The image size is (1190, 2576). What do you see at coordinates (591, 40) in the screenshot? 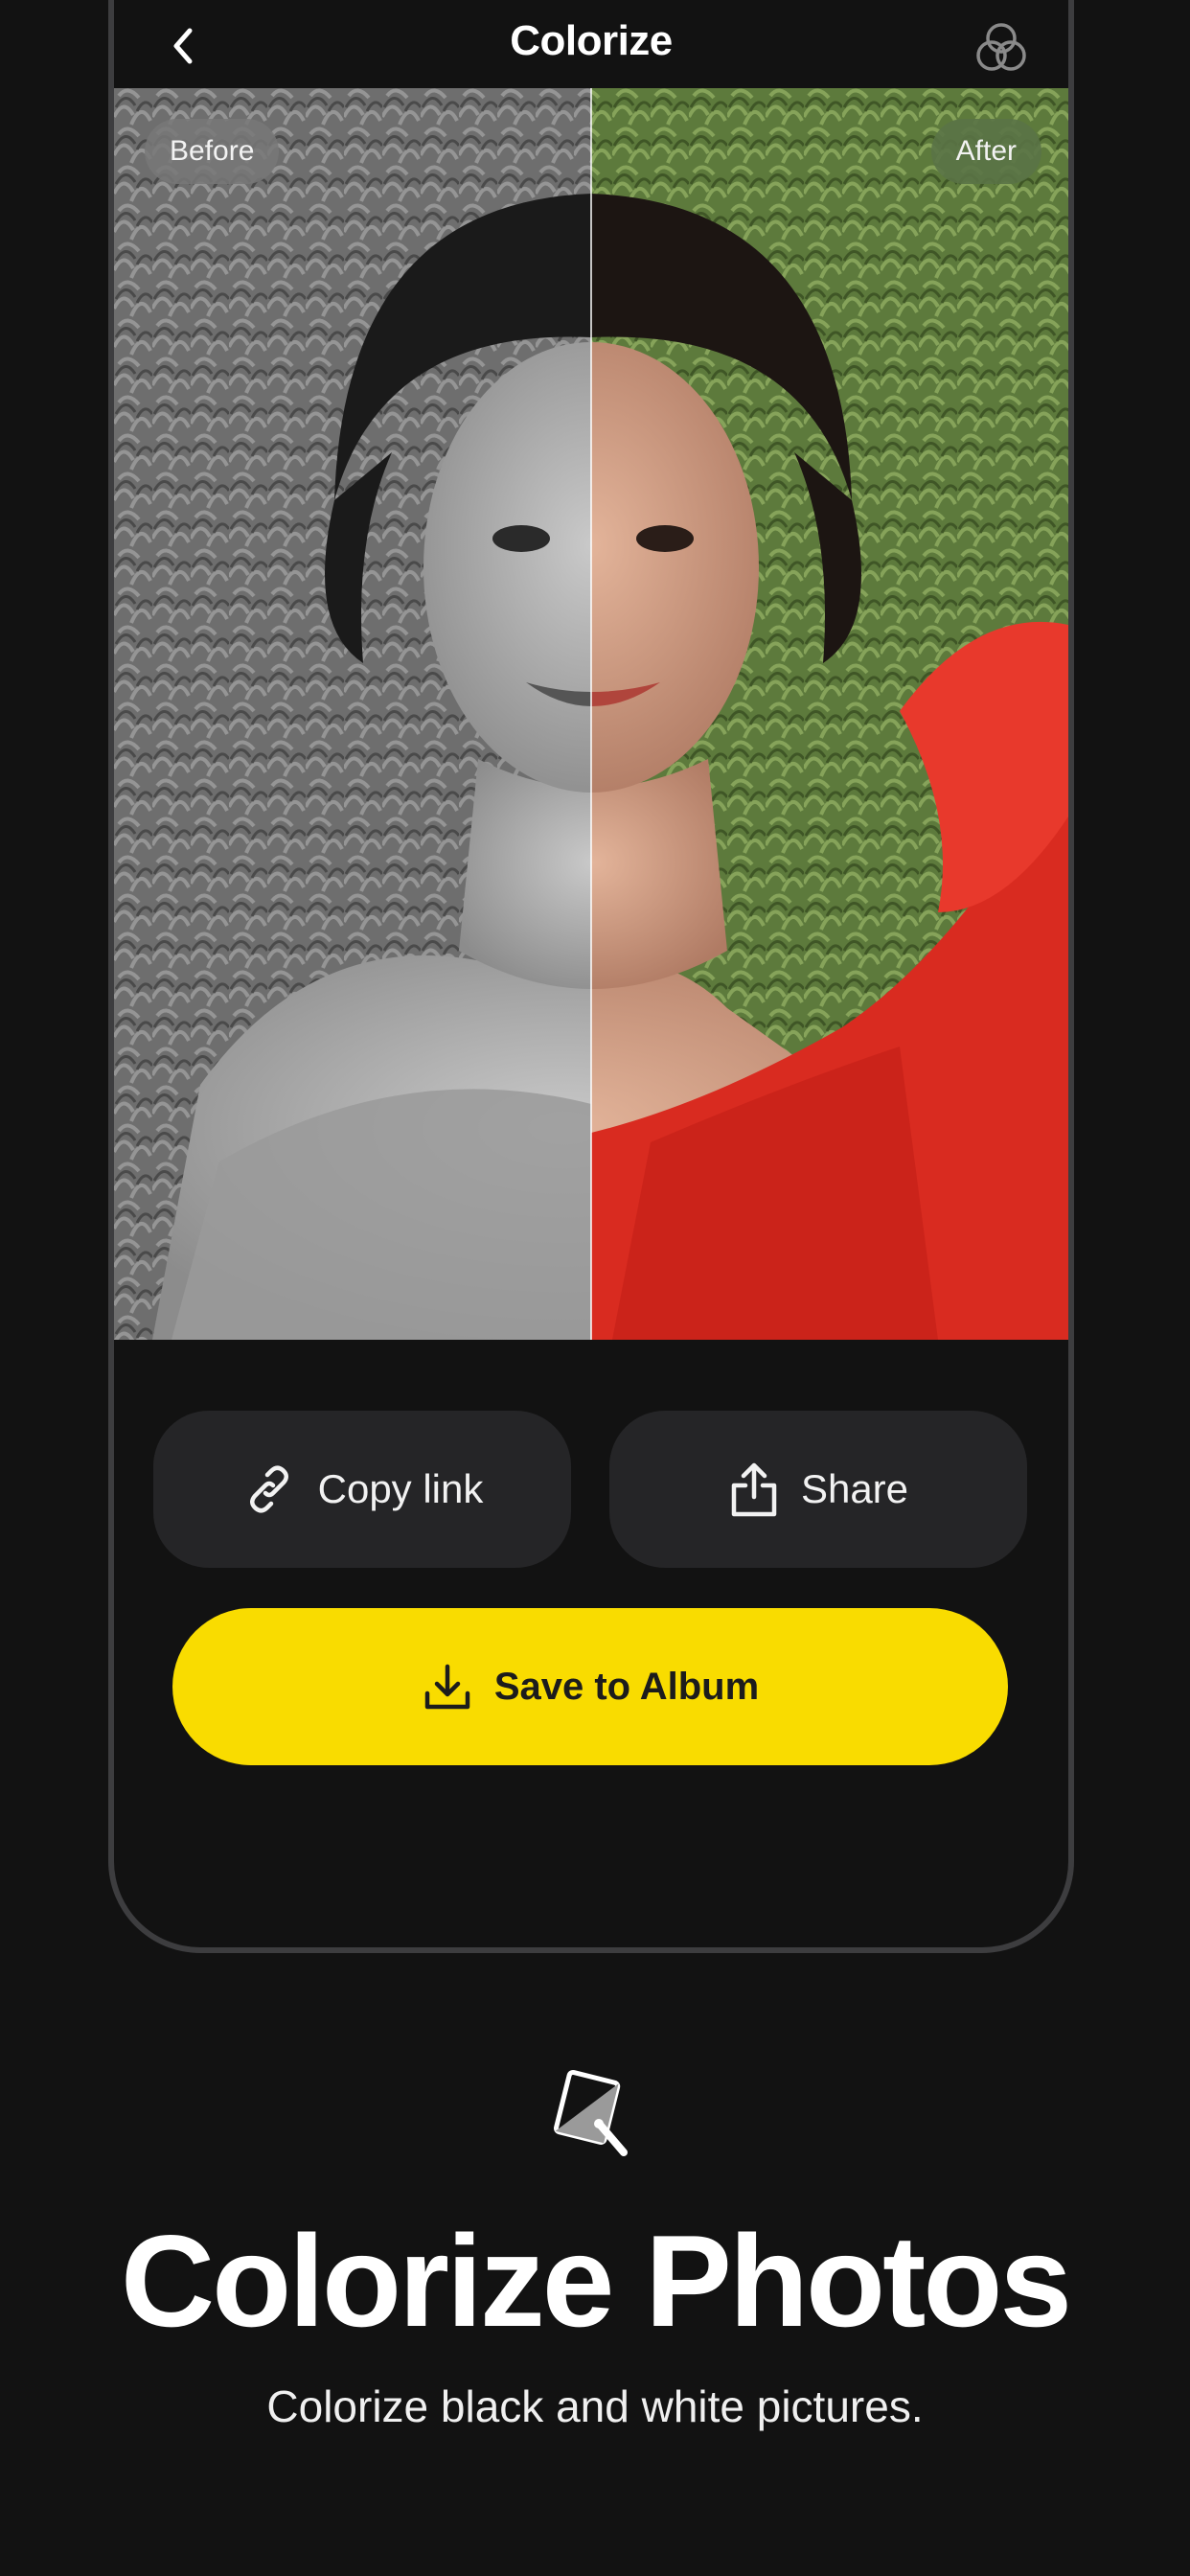
I see `page-title: Colorize` at bounding box center [591, 40].